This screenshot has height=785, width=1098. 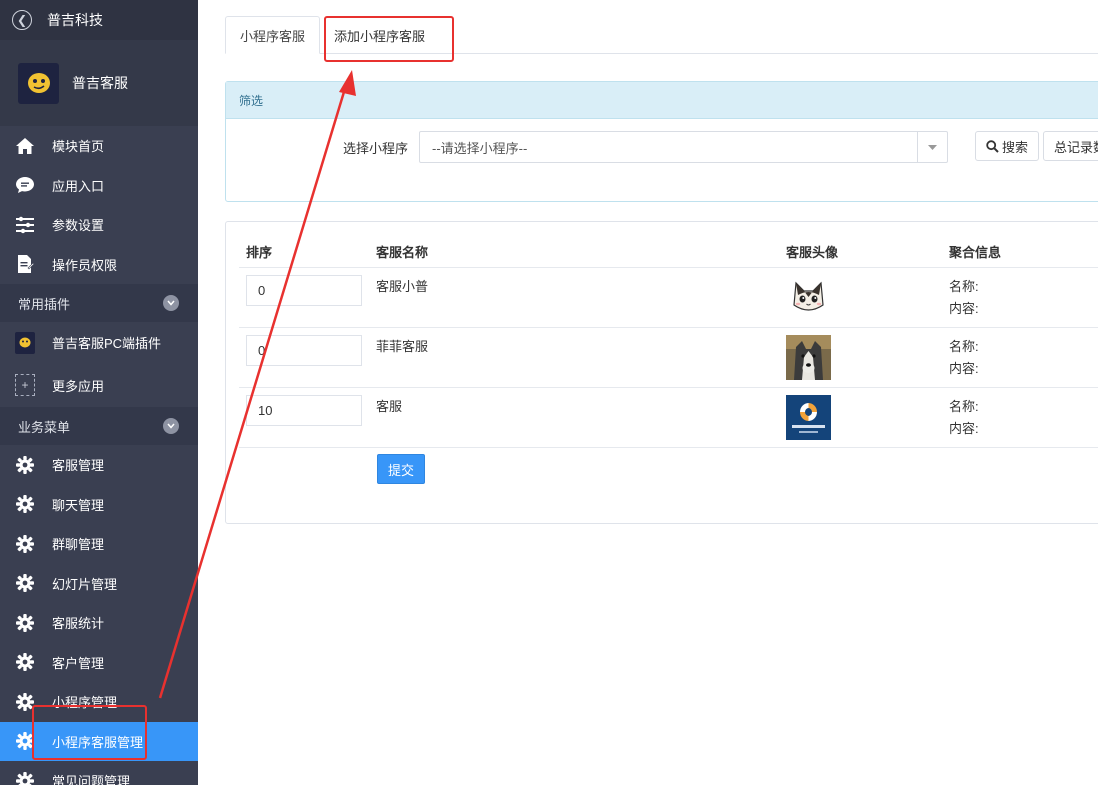 I want to click on sidebar-group-business: 业务菜单, so click(x=99, y=426).